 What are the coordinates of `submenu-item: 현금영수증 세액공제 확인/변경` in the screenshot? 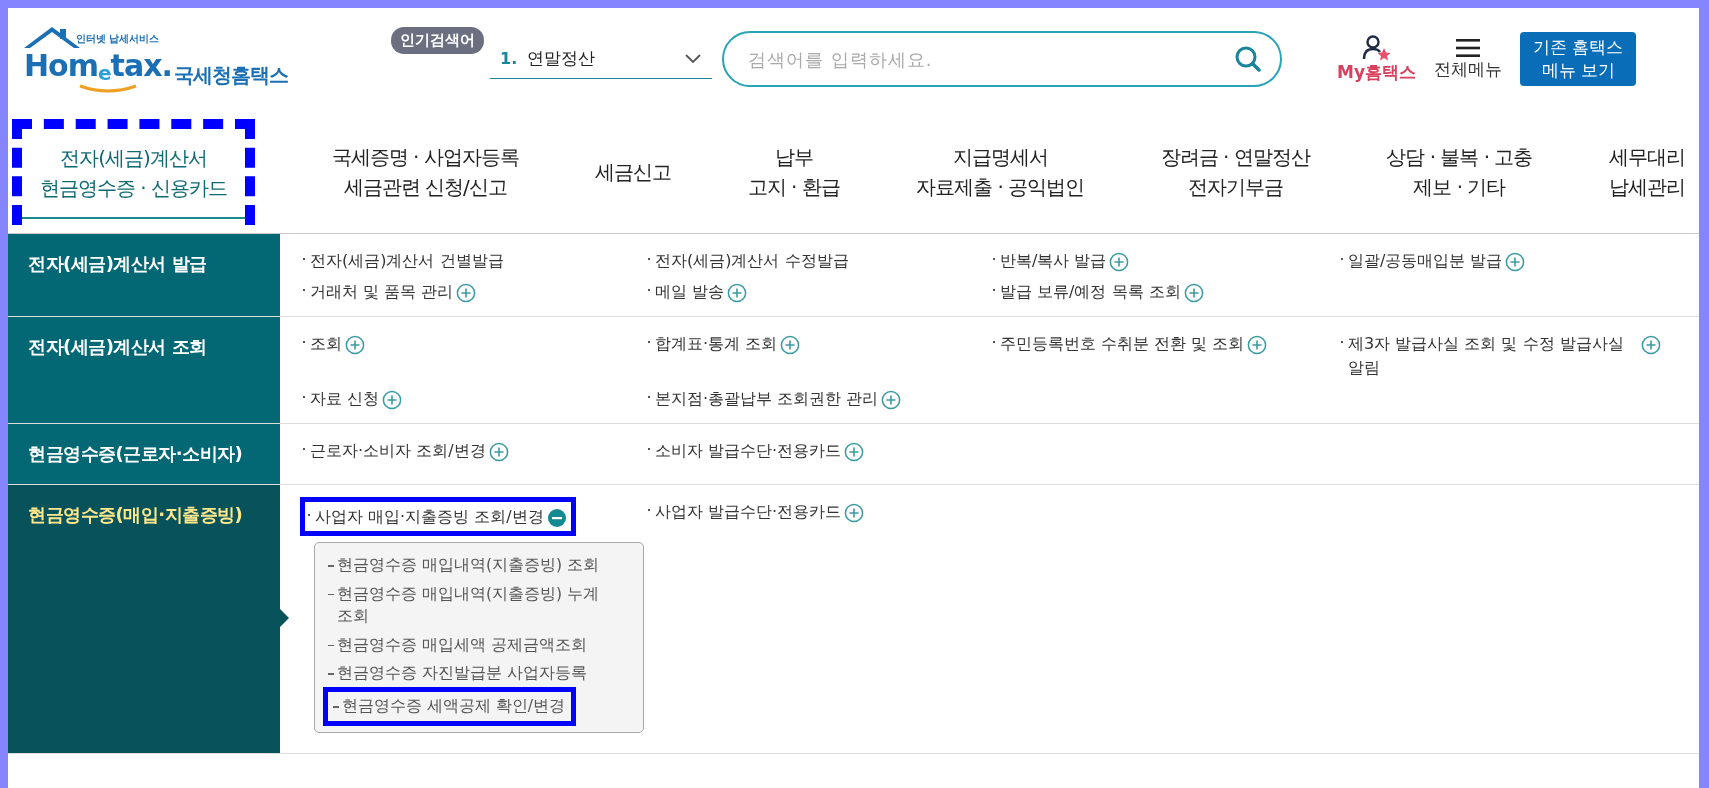 It's located at (450, 706).